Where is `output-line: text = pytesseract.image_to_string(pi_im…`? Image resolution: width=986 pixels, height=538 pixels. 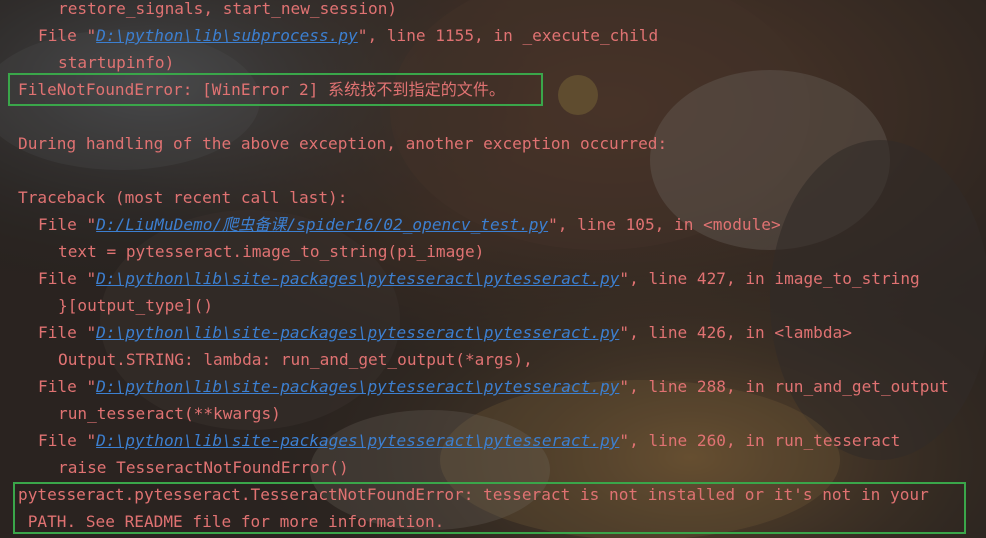
output-line: text = pytesseract.image_to_string(pi_im… is located at coordinates (271, 251).